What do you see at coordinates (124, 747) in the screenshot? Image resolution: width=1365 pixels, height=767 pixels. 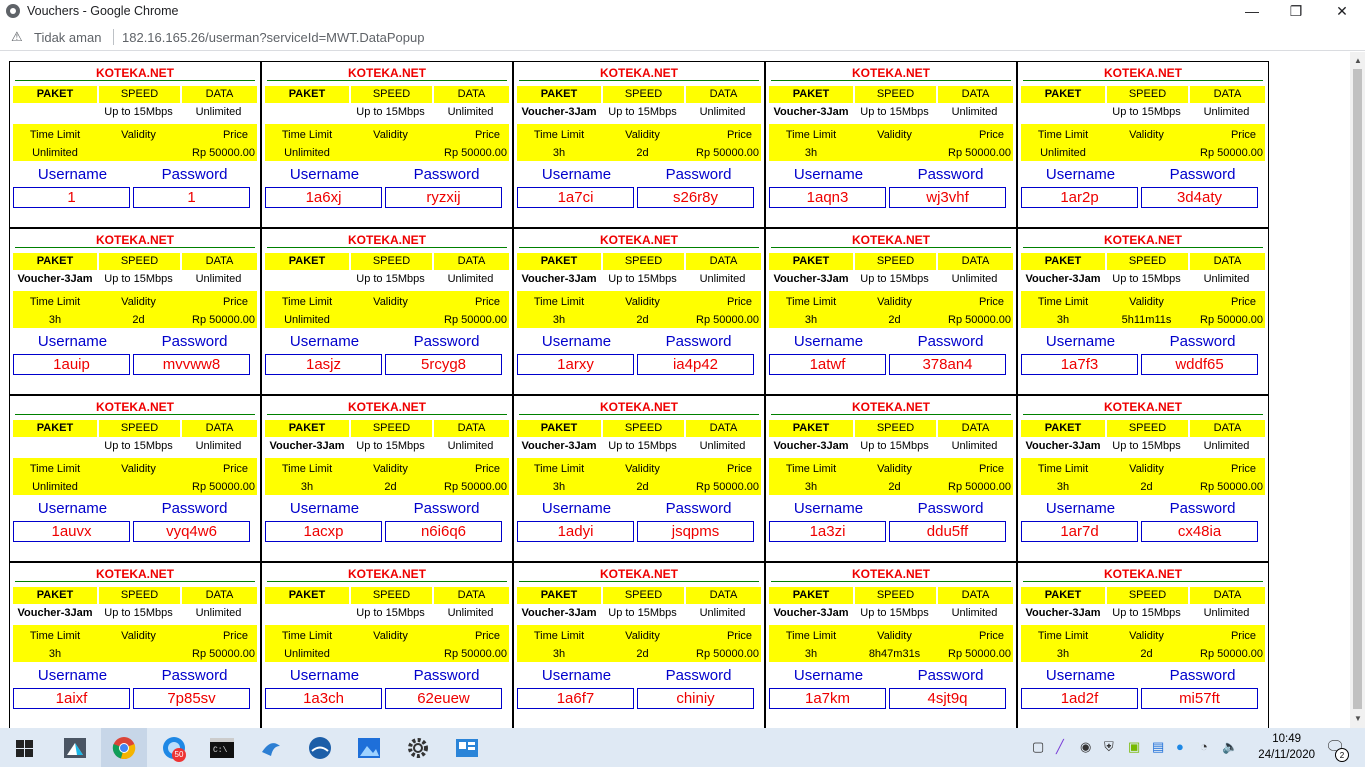 I see `chrome-taskbar-icon` at bounding box center [124, 747].